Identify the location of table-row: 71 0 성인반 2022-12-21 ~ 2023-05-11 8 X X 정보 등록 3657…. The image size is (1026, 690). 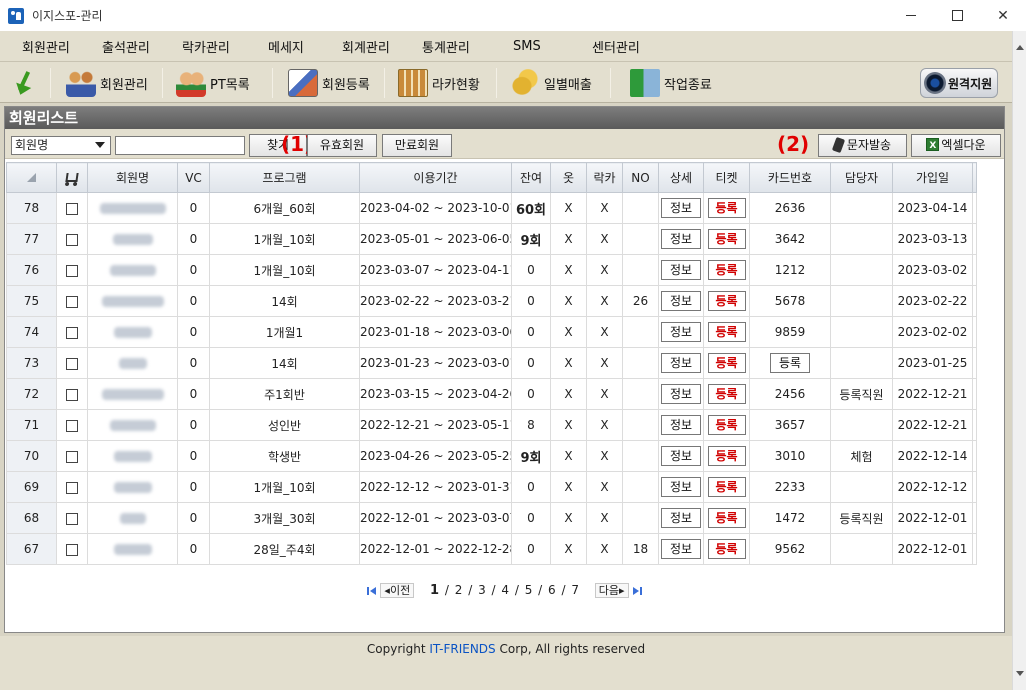
(491, 425).